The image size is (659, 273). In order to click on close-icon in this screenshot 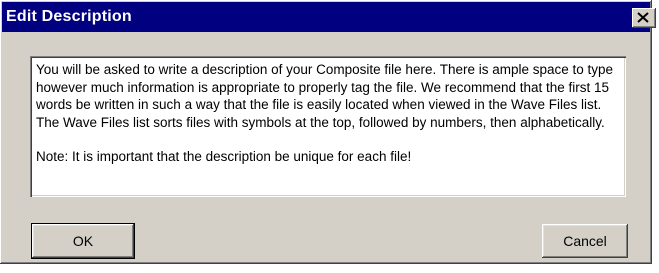, I will do `click(643, 17)`.